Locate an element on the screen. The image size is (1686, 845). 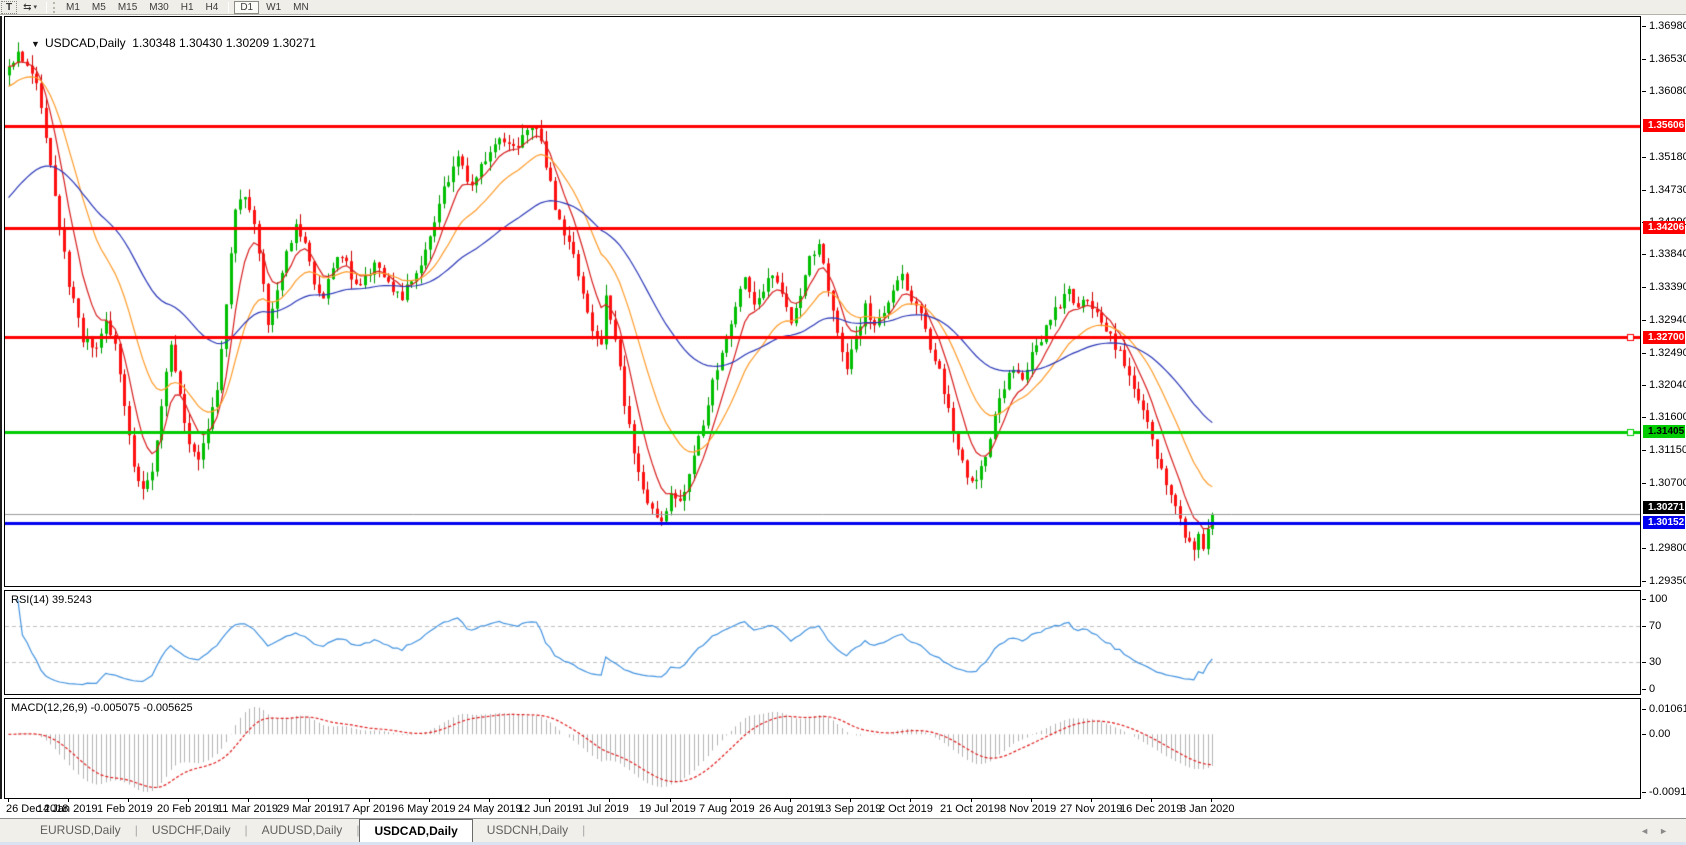
tab-usdchf: USDCHF,Daily is located at coordinates (191, 830).